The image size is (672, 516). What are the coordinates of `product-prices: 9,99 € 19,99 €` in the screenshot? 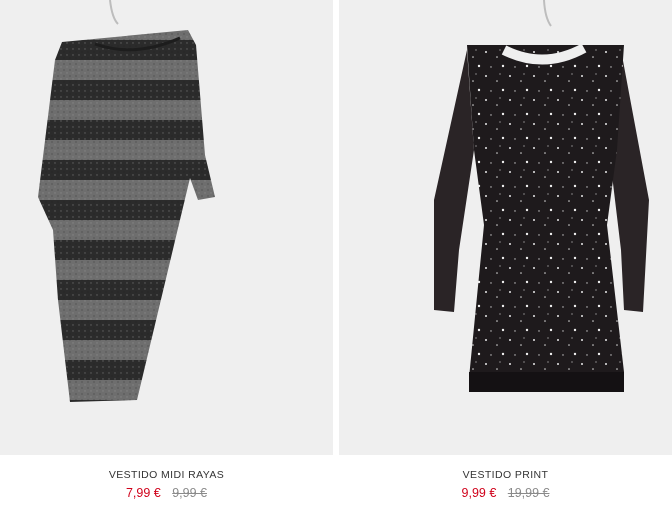 It's located at (505, 493).